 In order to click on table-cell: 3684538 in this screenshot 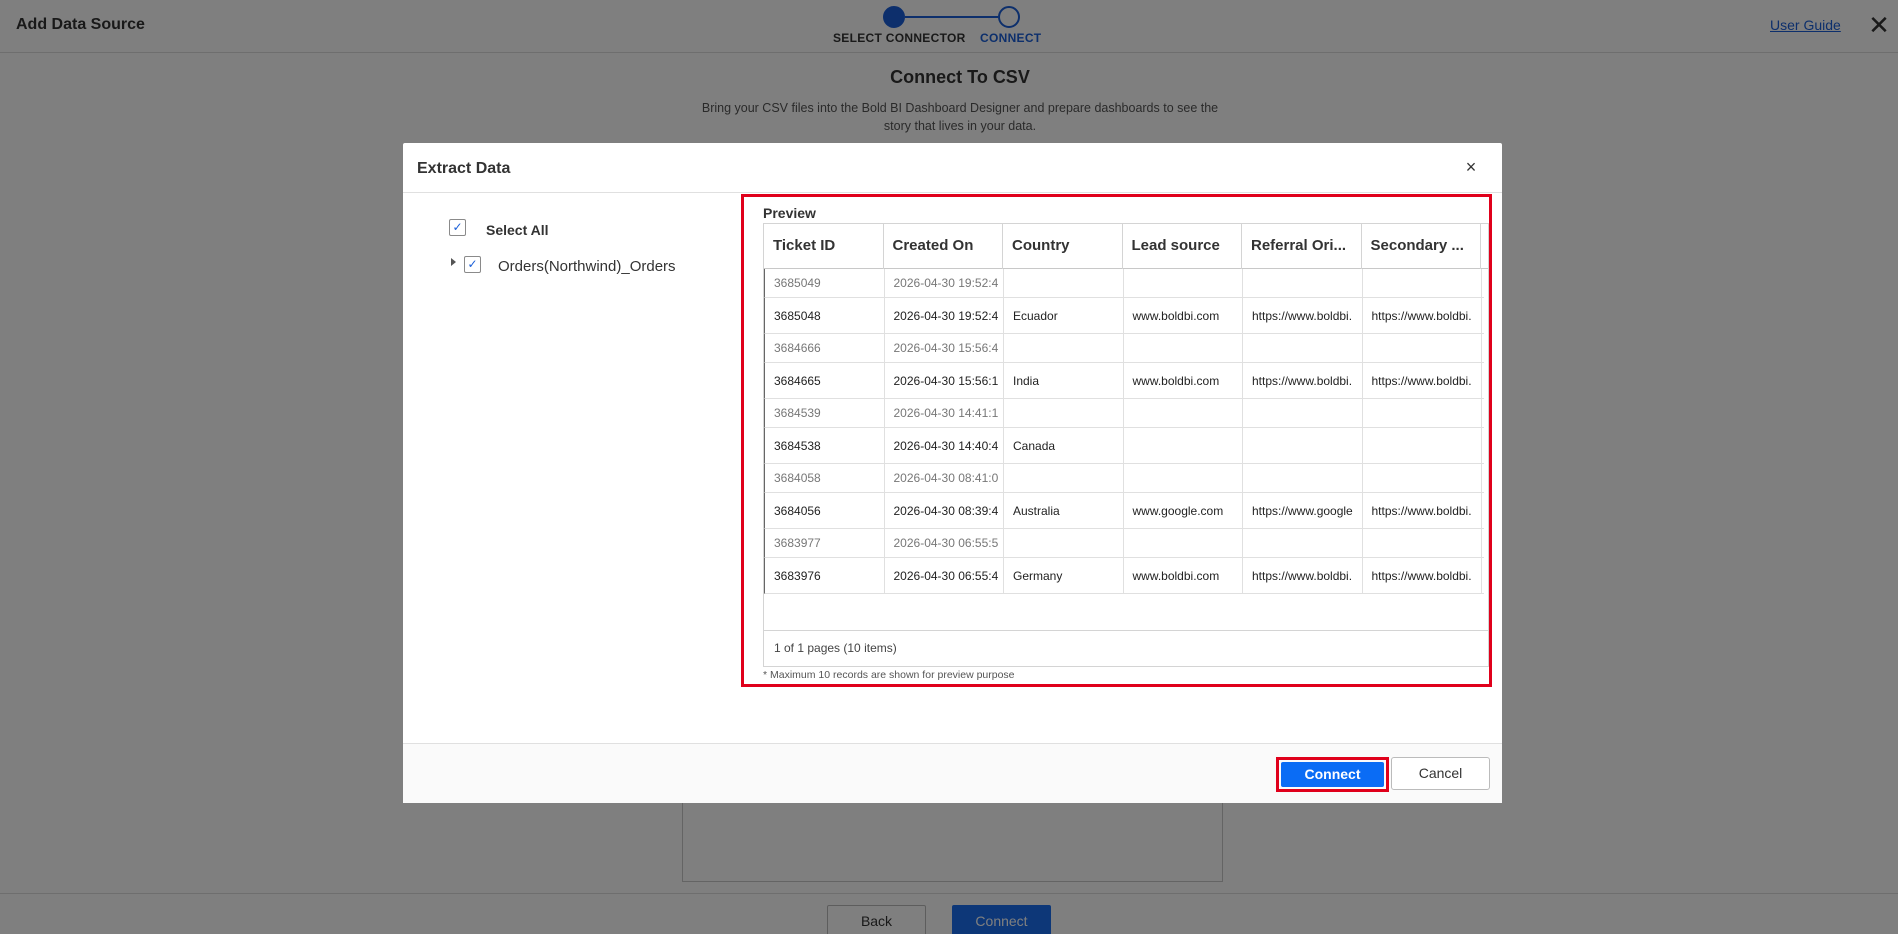, I will do `click(825, 445)`.